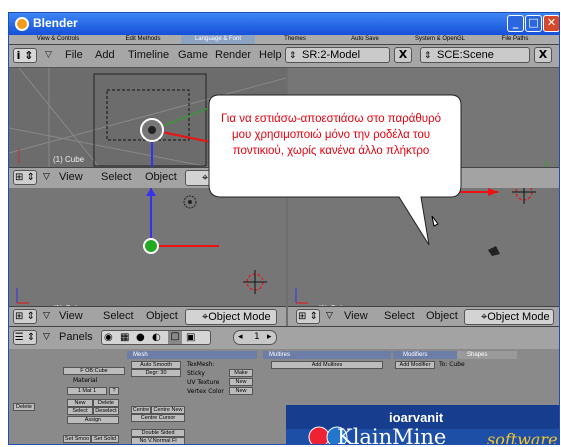 The image size is (561, 447). I want to click on window-title: Blender, so click(55, 23).